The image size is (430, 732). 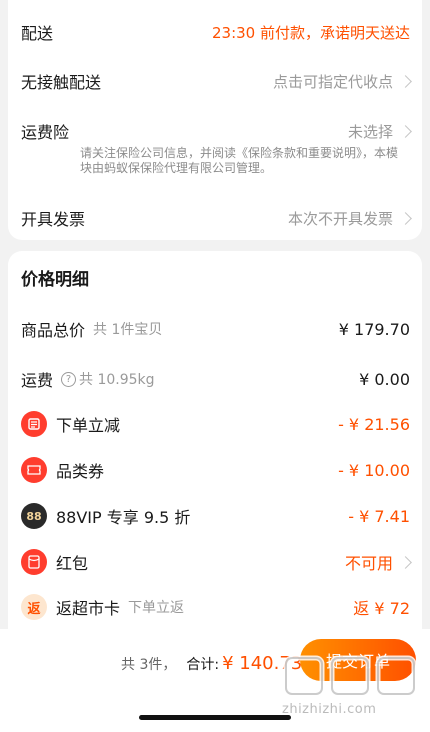 I want to click on home-indicator, so click(x=215, y=717).